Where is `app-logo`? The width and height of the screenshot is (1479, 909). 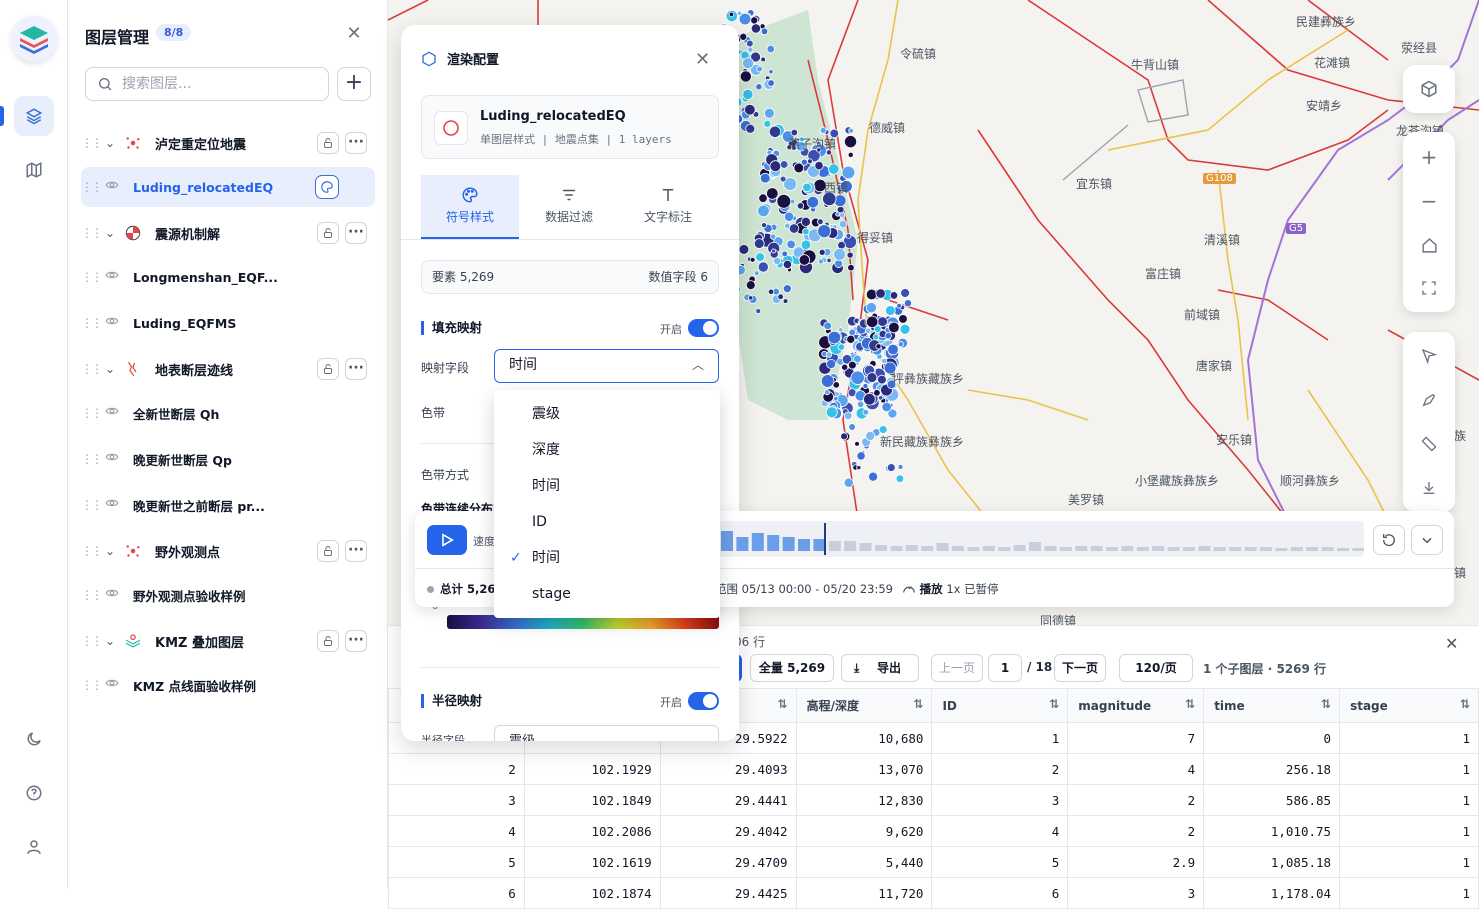 app-logo is located at coordinates (34, 39).